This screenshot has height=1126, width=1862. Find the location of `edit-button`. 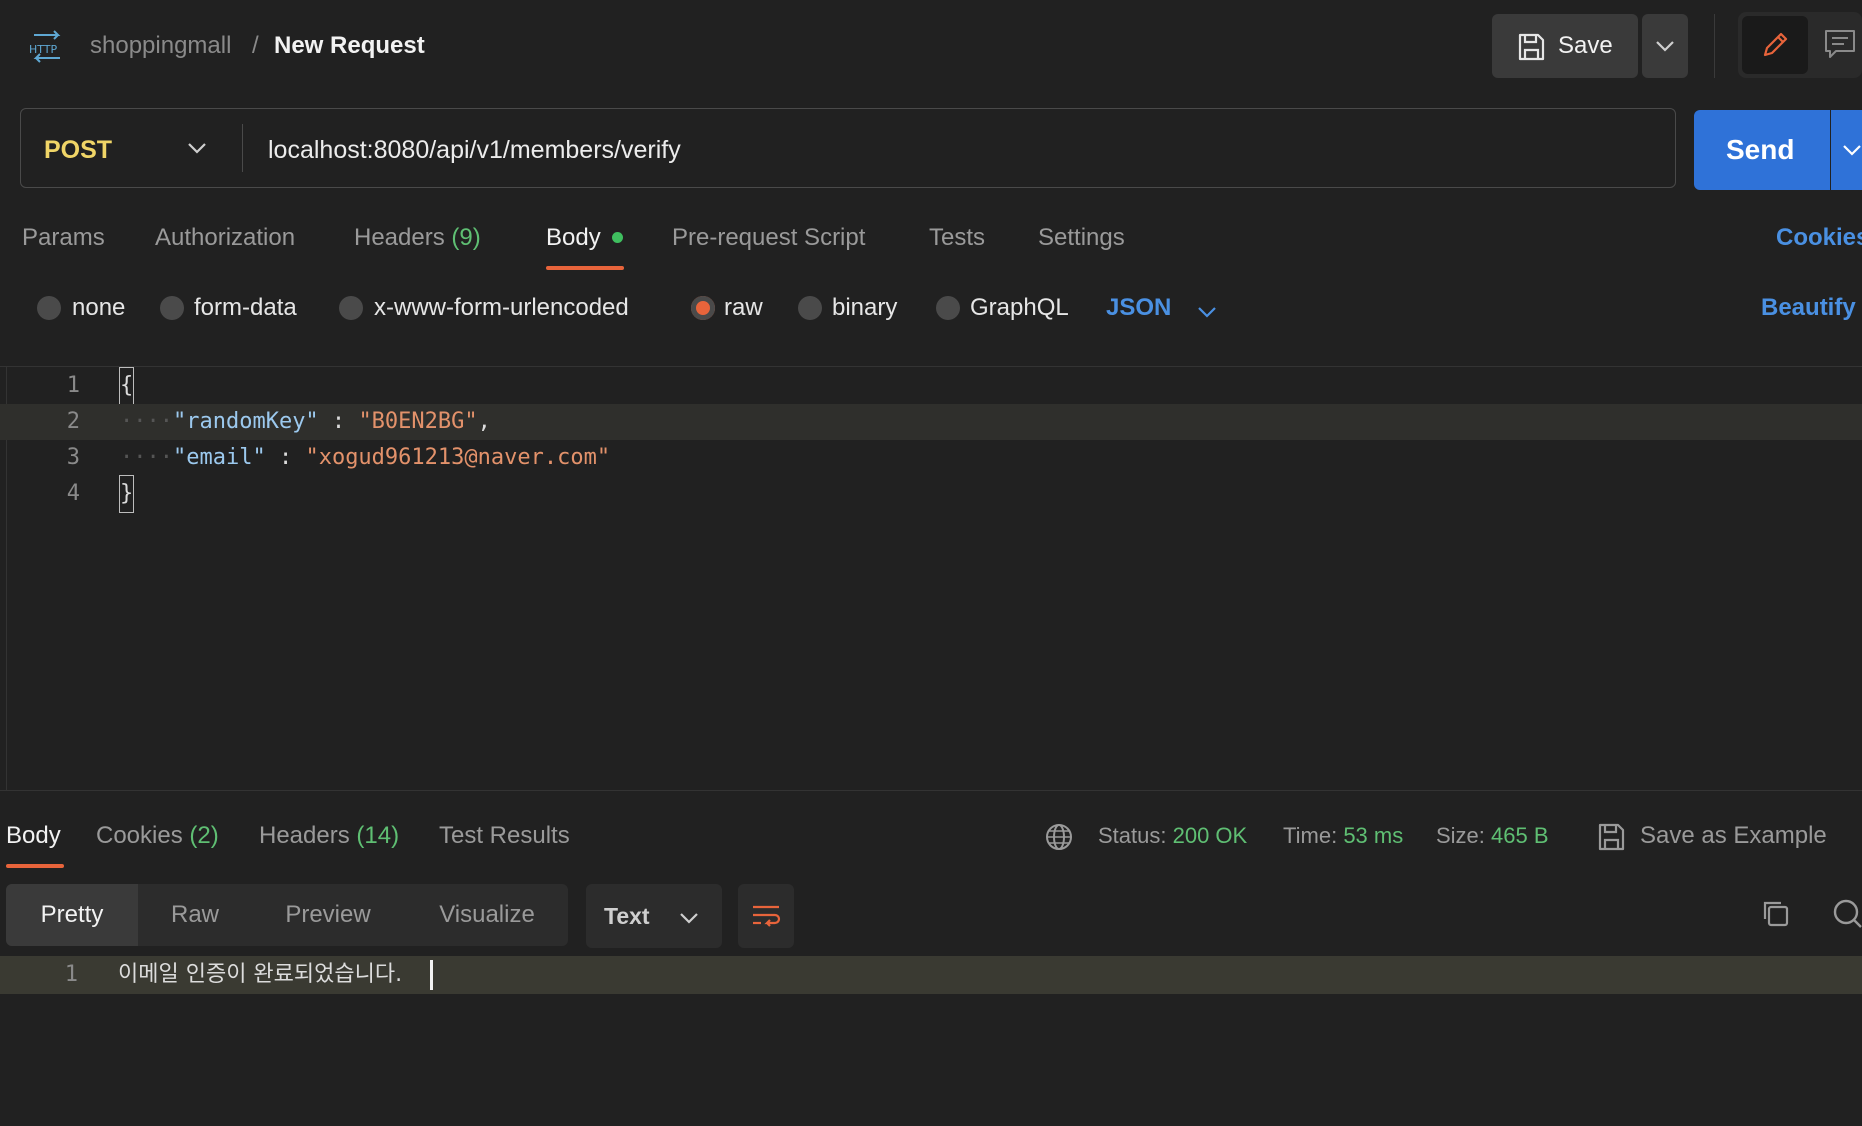

edit-button is located at coordinates (1775, 45).